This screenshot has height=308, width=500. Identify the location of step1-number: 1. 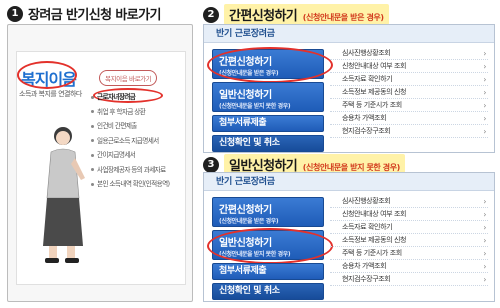
(15, 13).